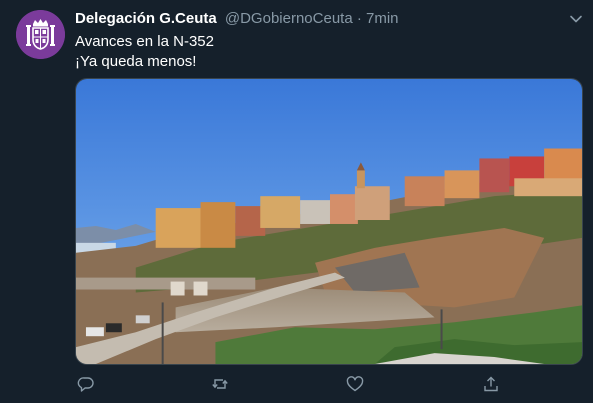  Describe the element at coordinates (289, 18) in the screenshot. I see `user-handle: @DGobiernoCeuta` at that location.